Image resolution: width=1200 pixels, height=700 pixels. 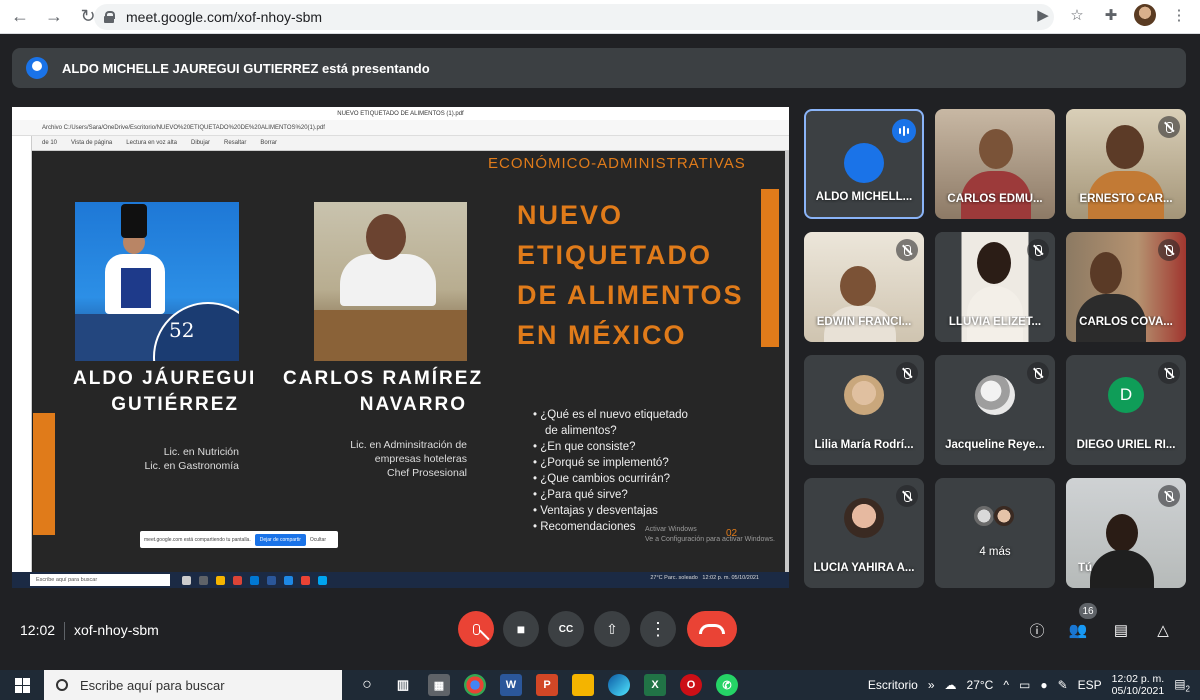 I want to click on back-icon: ←, so click(x=20, y=17).